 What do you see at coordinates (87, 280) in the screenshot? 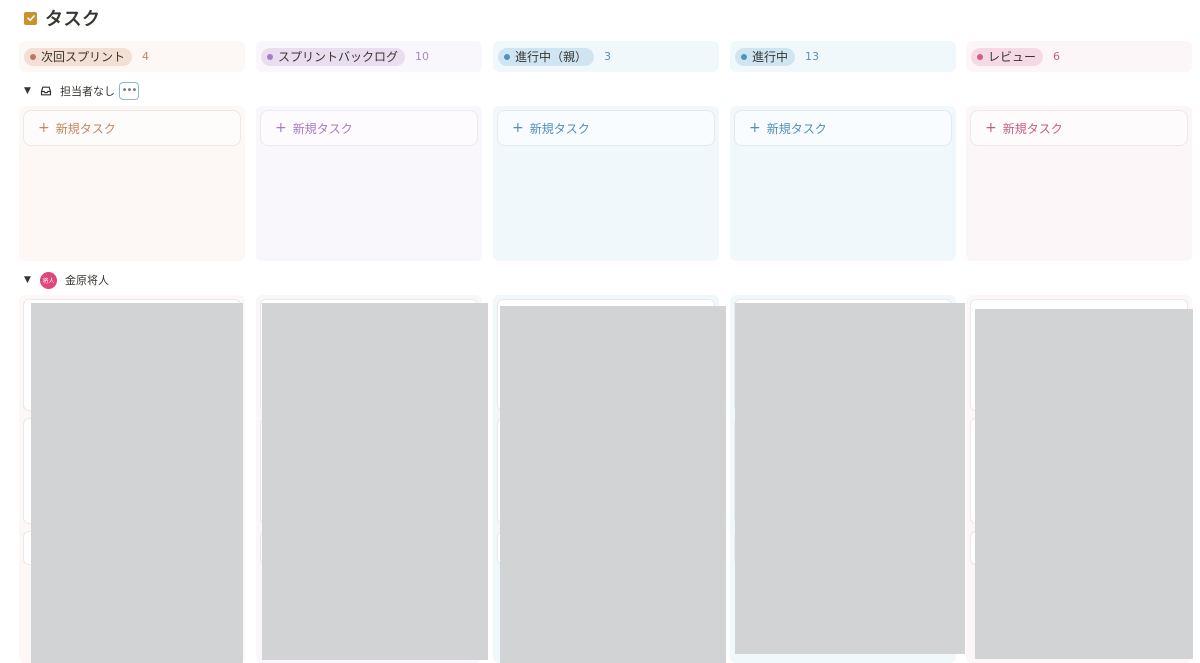
I see `group-label: 金原将人` at bounding box center [87, 280].